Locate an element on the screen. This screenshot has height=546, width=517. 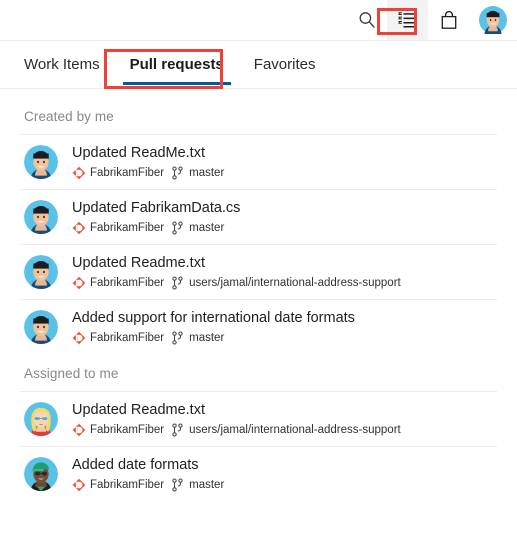
tab-work-items: Work Items is located at coordinates (69, 65).